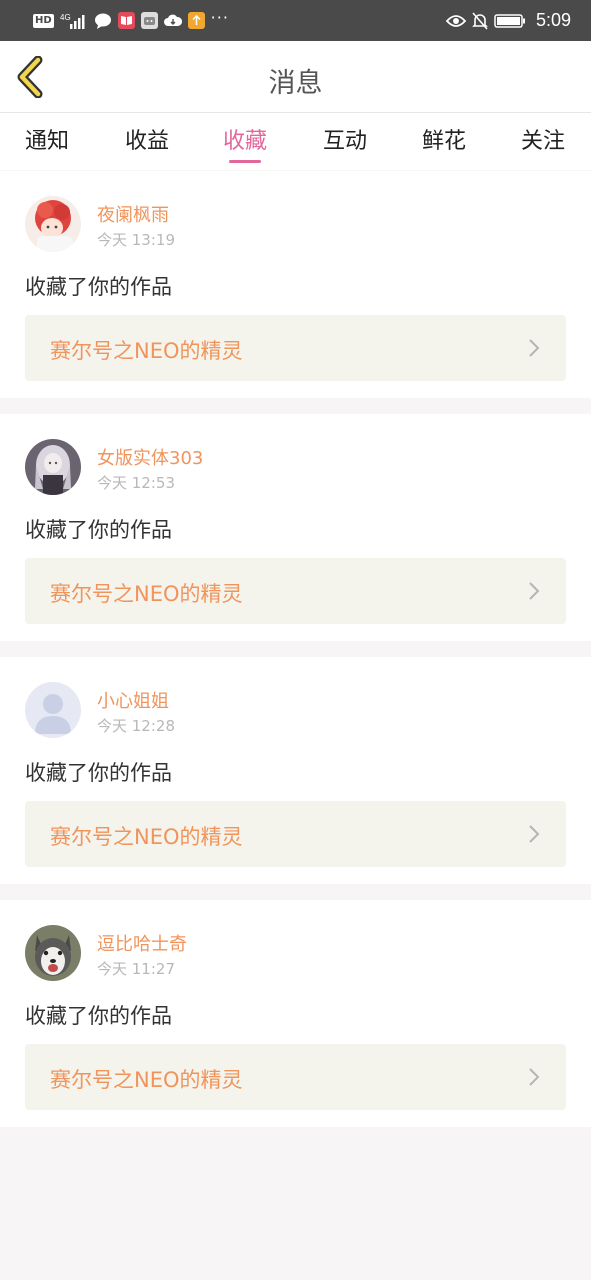 This screenshot has height=1280, width=591. What do you see at coordinates (65, 17) in the screenshot?
I see `network-type-label: 4G` at bounding box center [65, 17].